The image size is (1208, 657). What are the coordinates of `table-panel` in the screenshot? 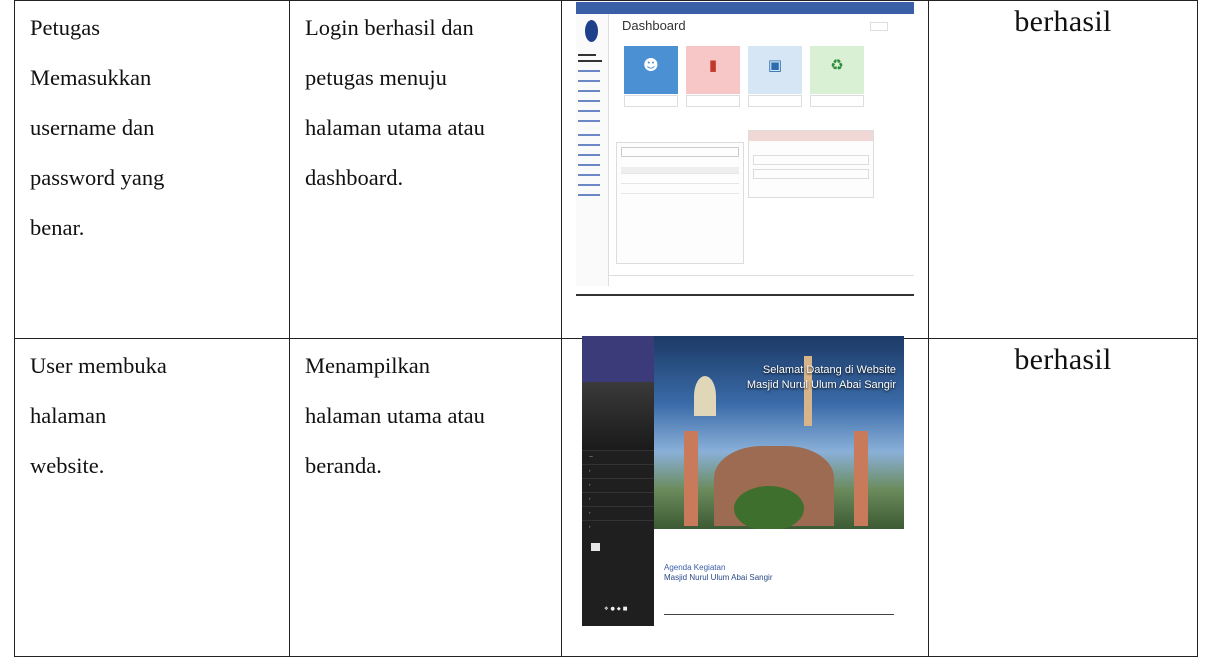 It's located at (680, 203).